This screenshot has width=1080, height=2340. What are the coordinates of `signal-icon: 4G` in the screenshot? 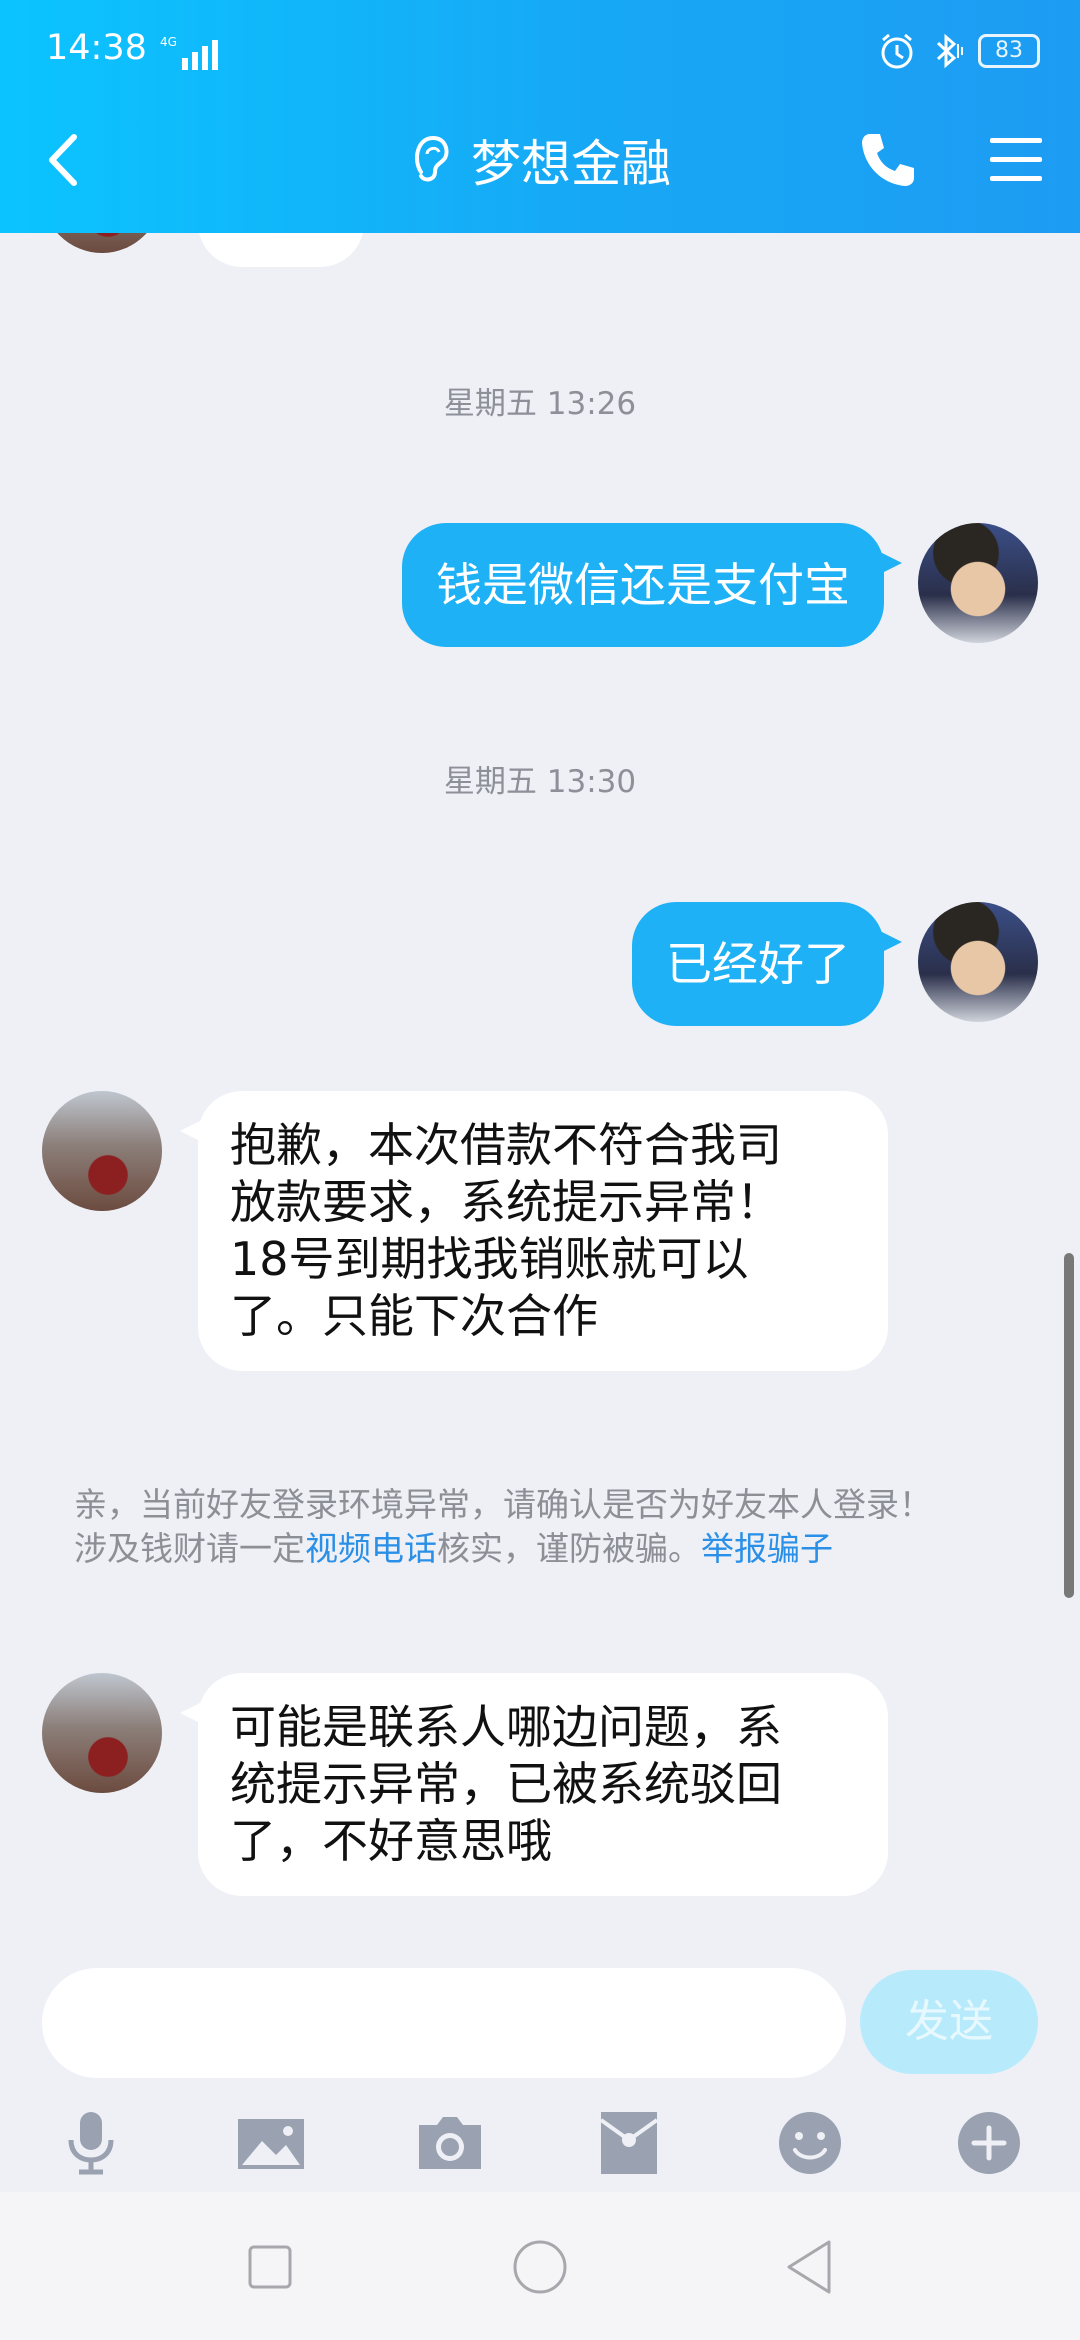 It's located at (189, 52).